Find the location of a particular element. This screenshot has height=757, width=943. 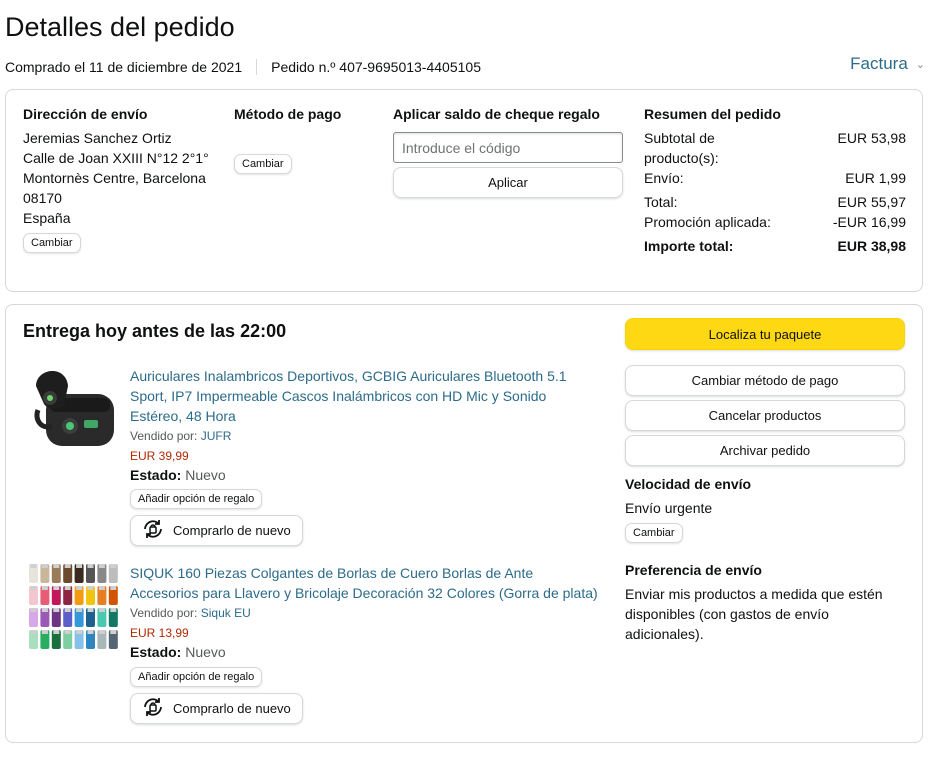

shipping-speed-heading: Velocidad de envío is located at coordinates (688, 484).